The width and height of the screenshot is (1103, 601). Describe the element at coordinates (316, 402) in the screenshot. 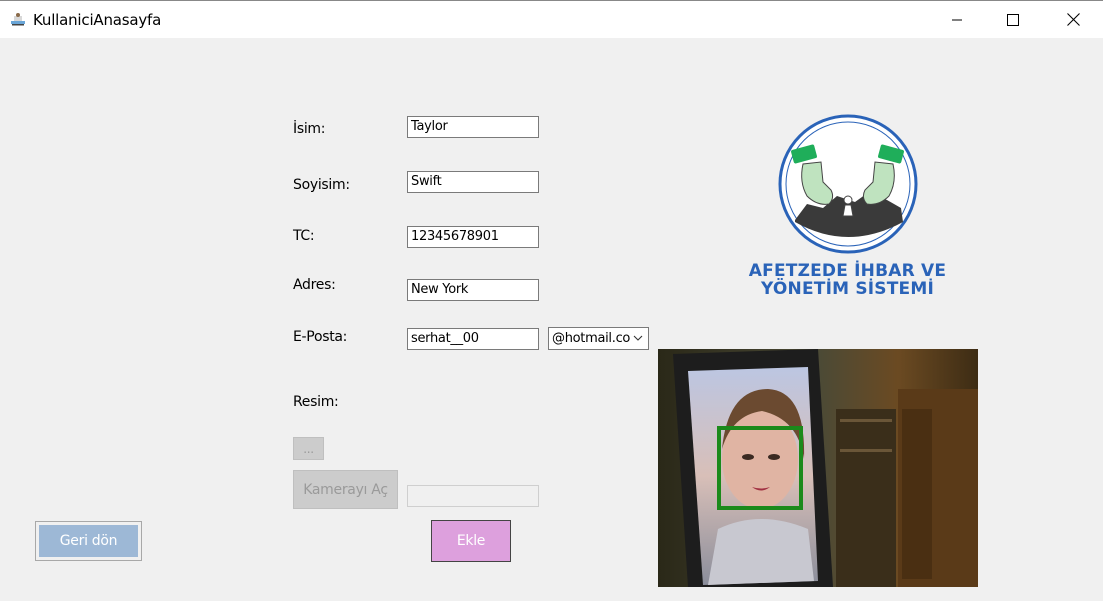

I see `resim-label: Resim:` at that location.